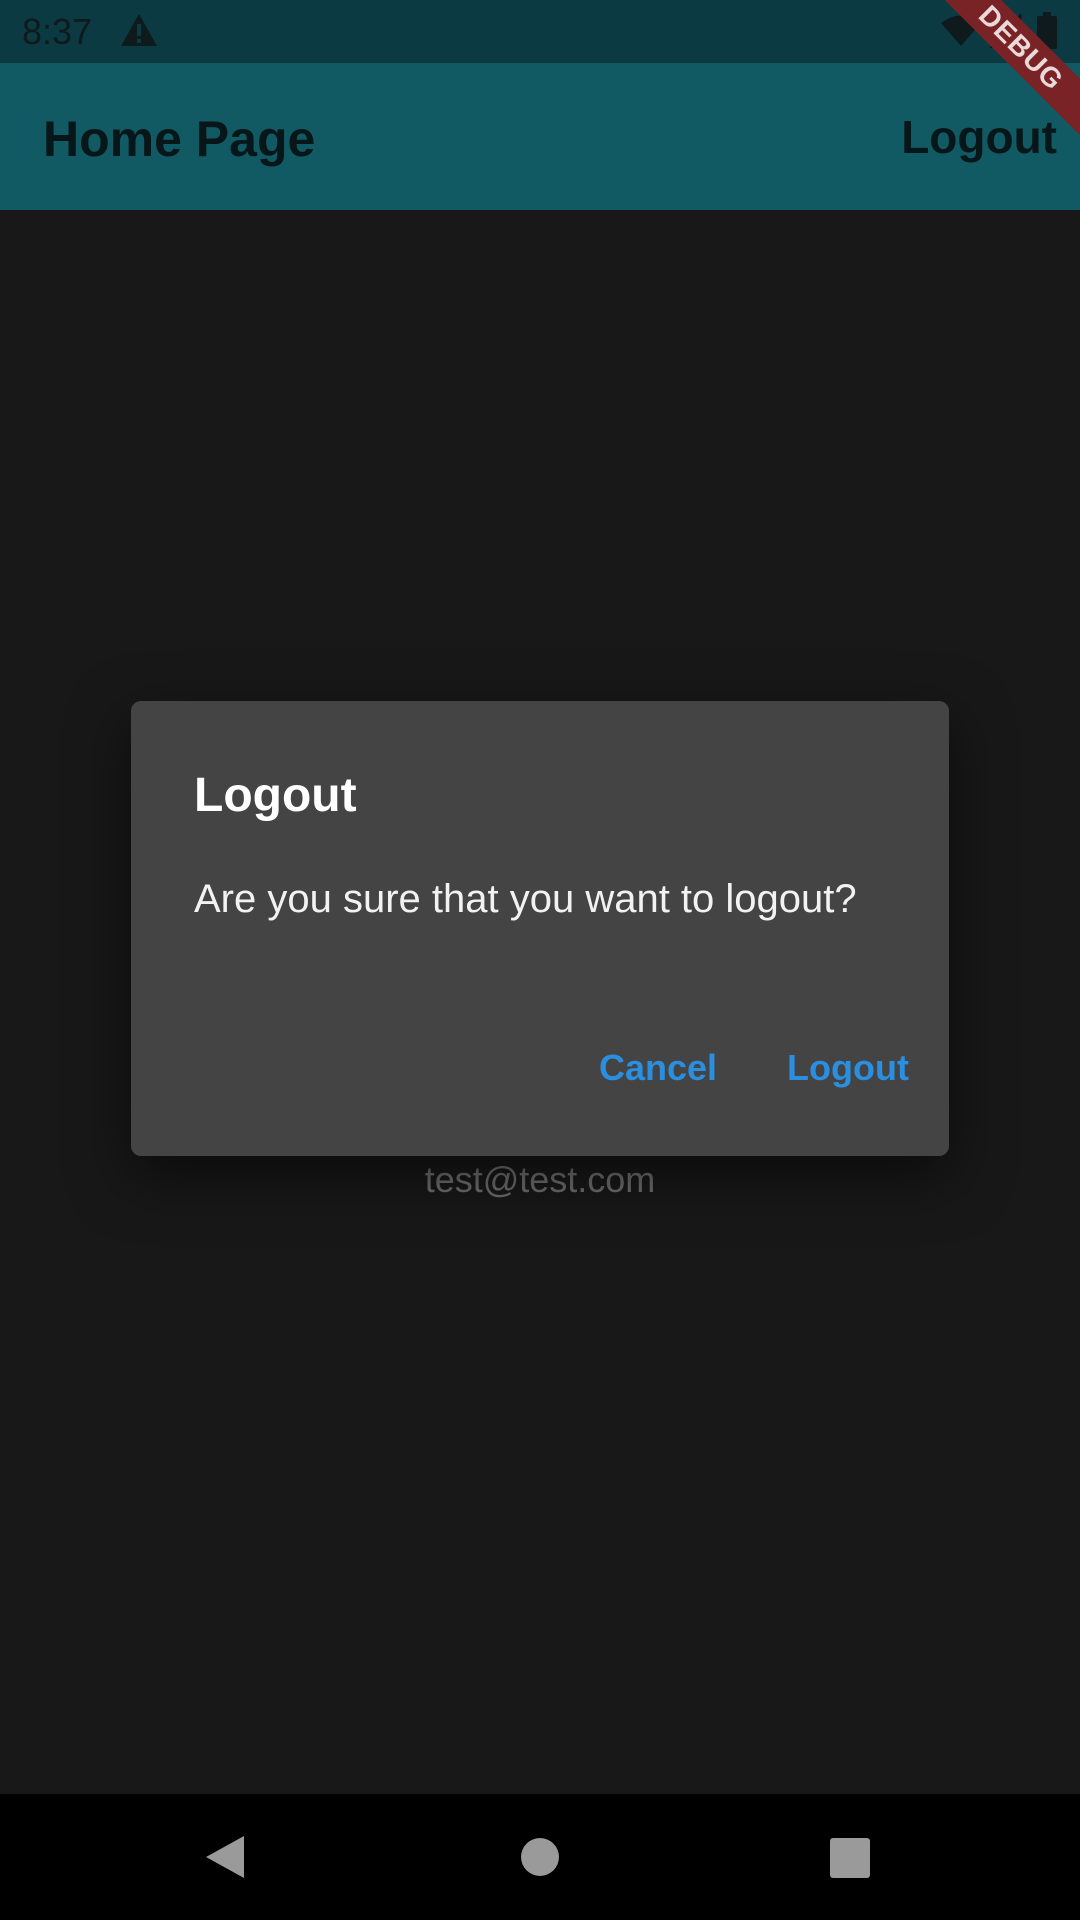 This screenshot has height=1920, width=1080. What do you see at coordinates (540, 1179) in the screenshot?
I see `user-email-text: test@test.com` at bounding box center [540, 1179].